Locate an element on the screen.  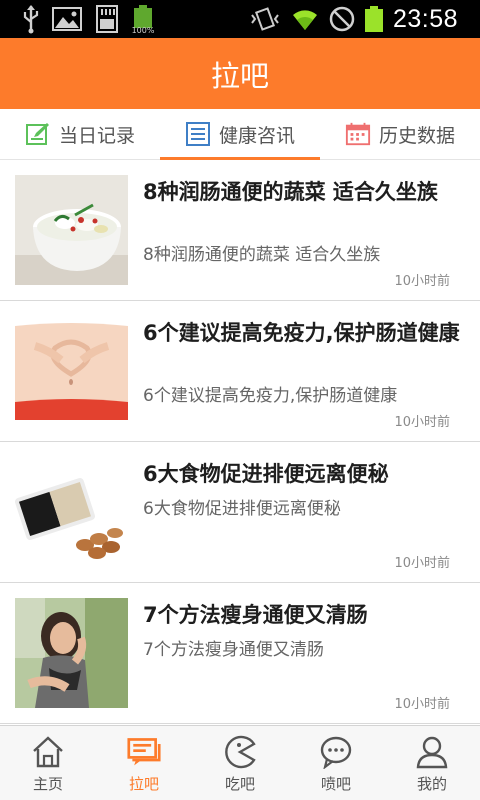
nav-home: 主页 is located at coordinates (48, 763).